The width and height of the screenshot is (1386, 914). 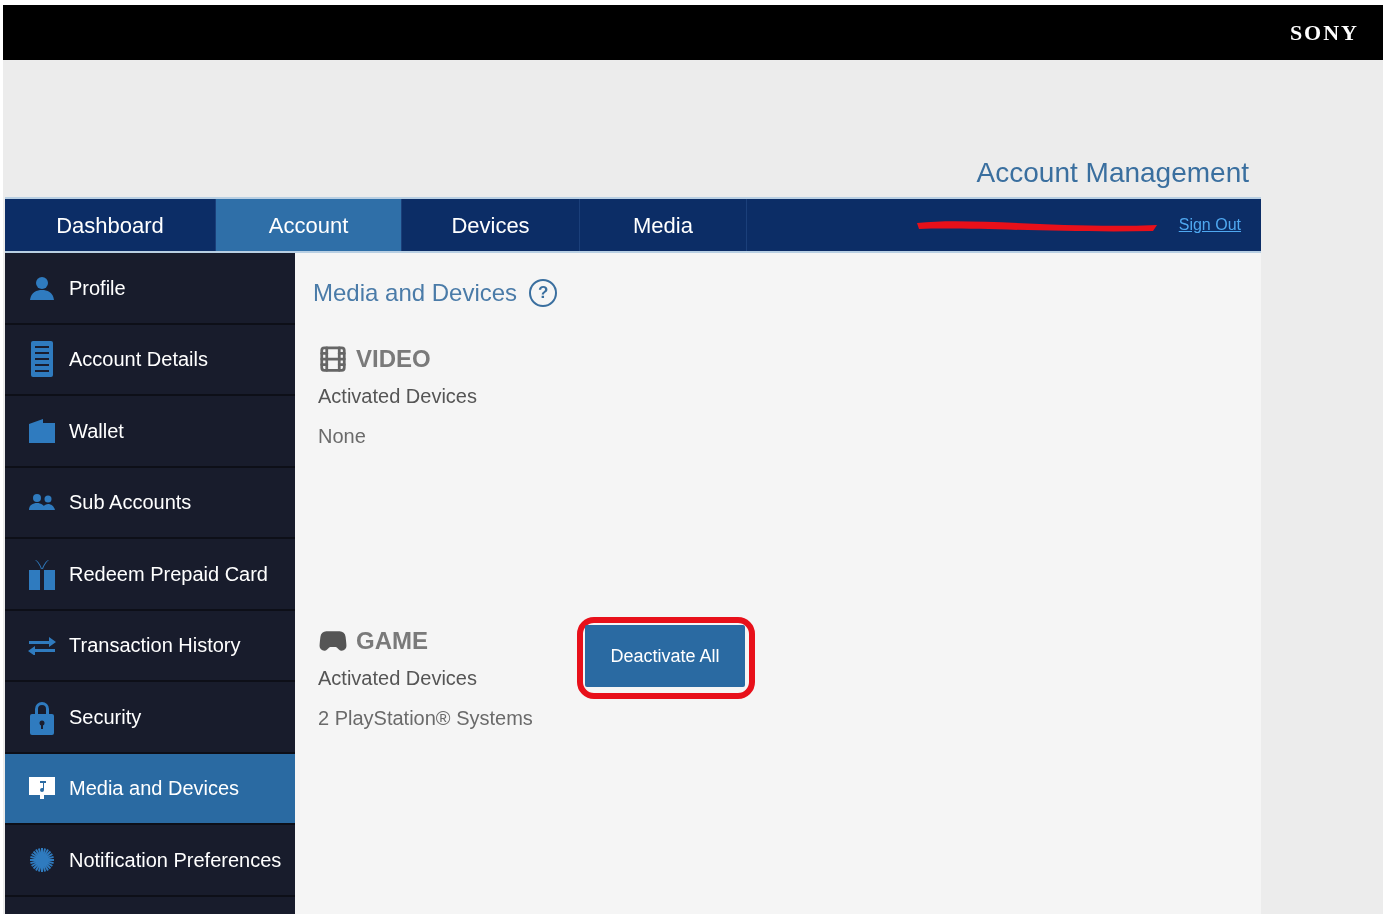 I want to click on film-icon, so click(x=333, y=359).